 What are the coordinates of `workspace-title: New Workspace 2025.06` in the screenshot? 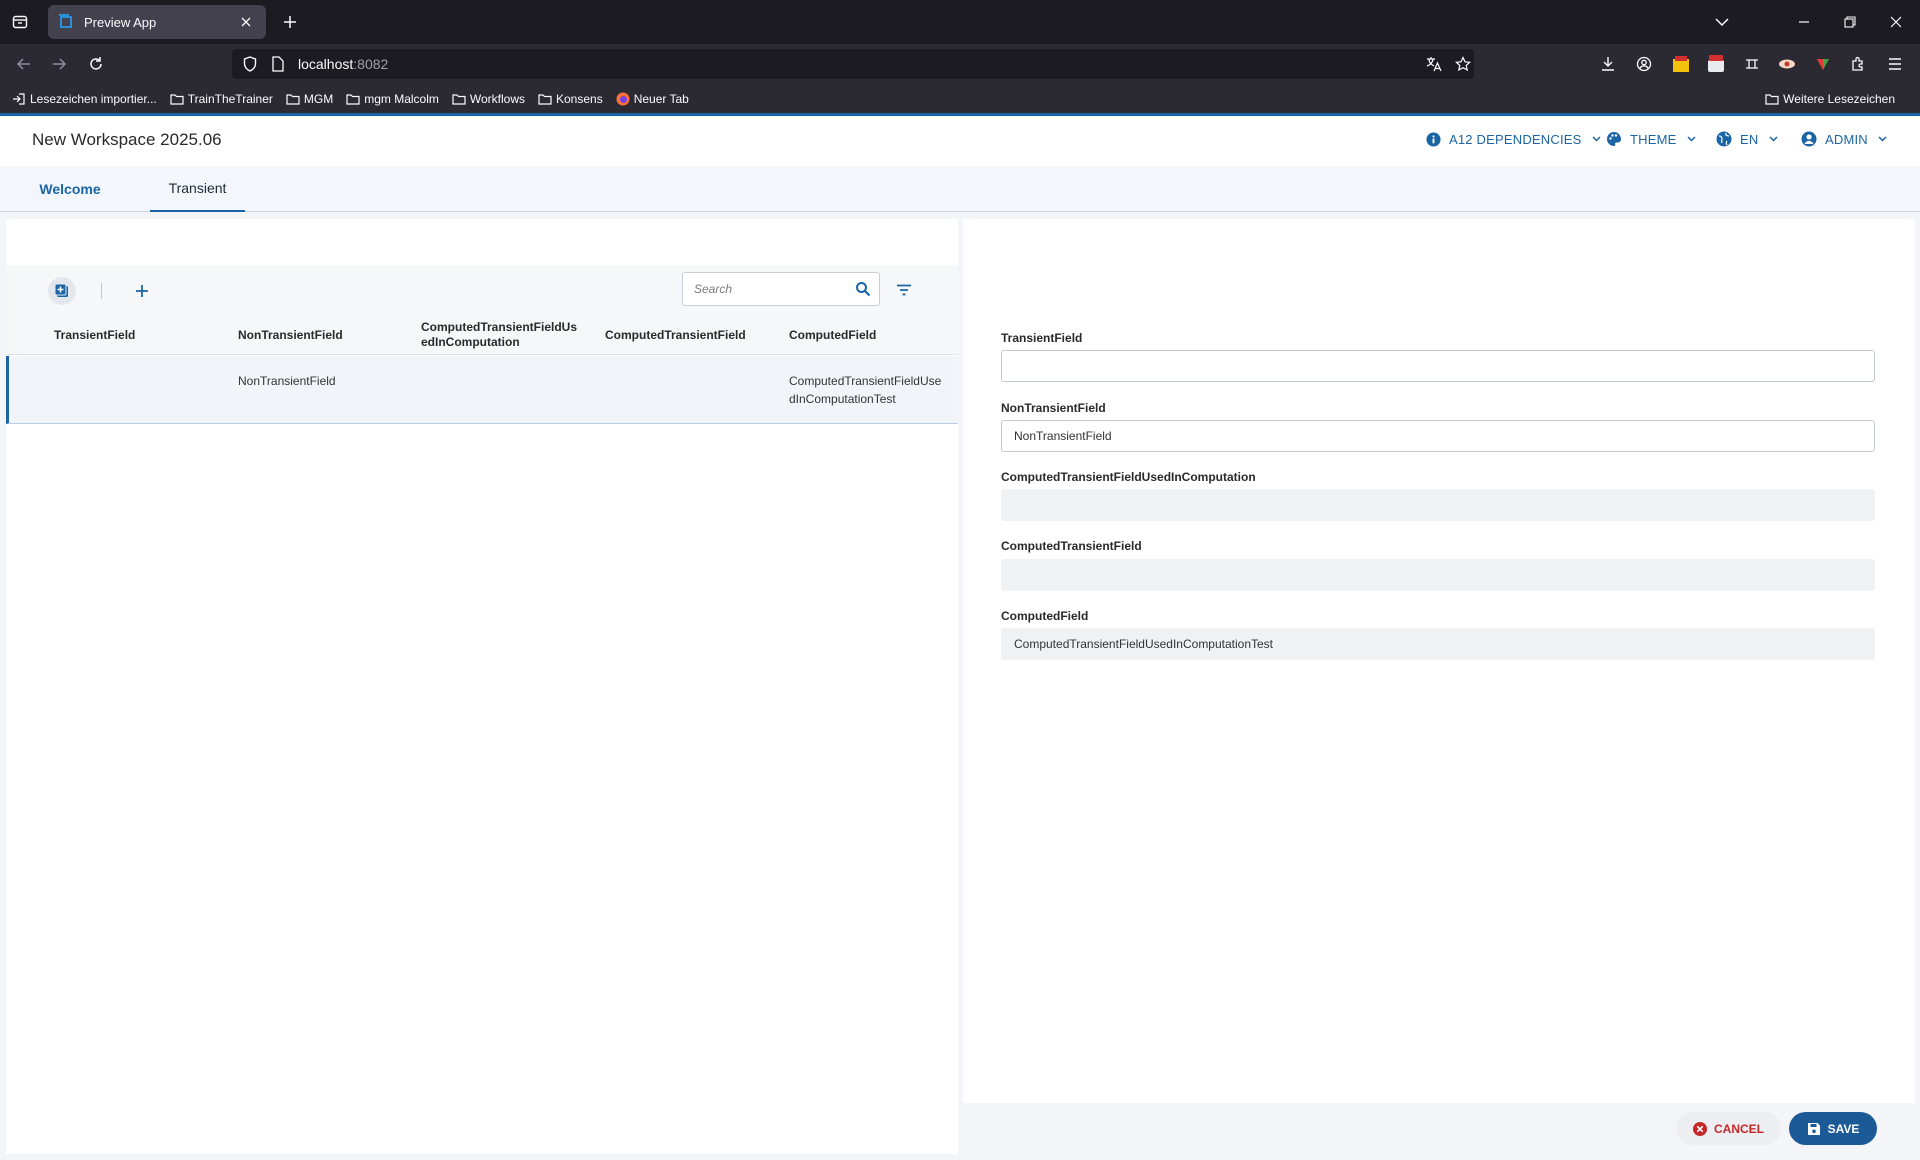 It's located at (127, 139).